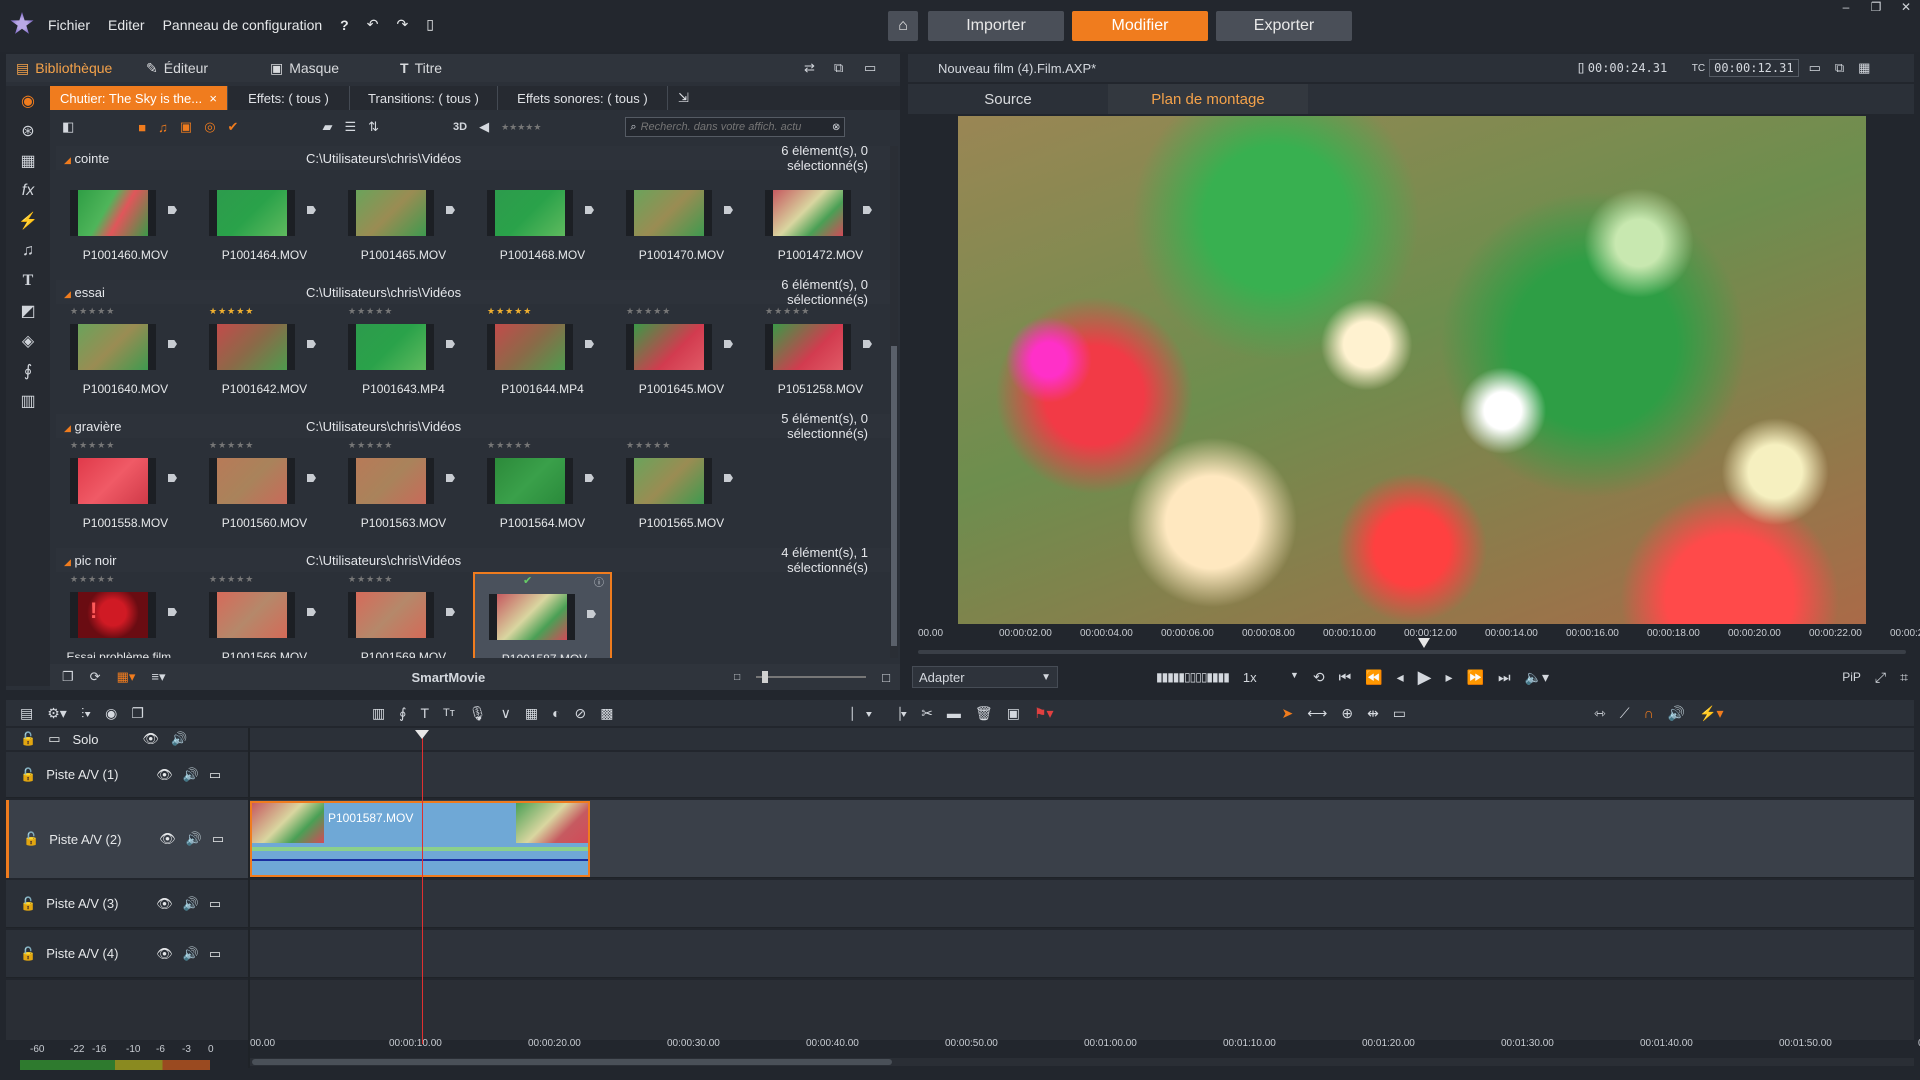 This screenshot has height=1080, width=1920. I want to click on slip-icon: ⊕, so click(1347, 713).